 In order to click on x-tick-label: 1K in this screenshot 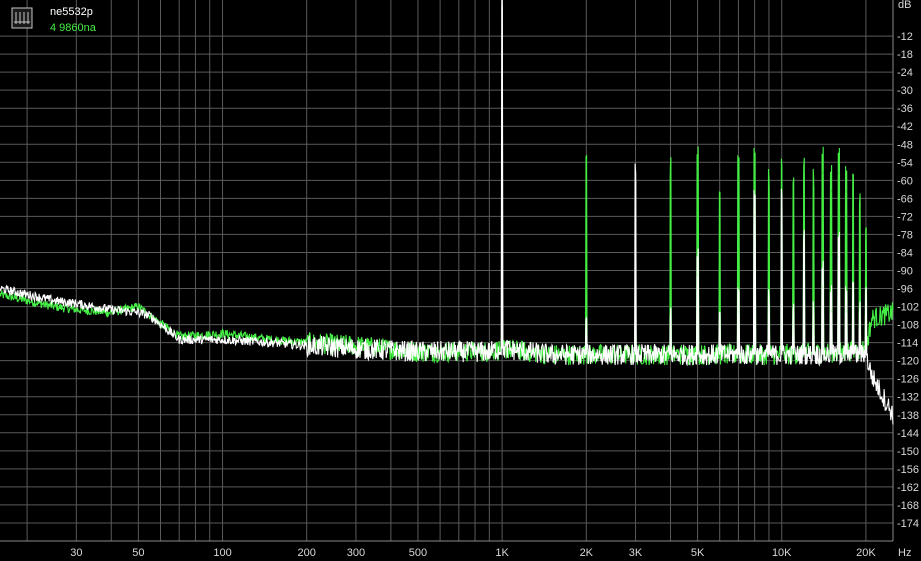, I will do `click(502, 553)`.